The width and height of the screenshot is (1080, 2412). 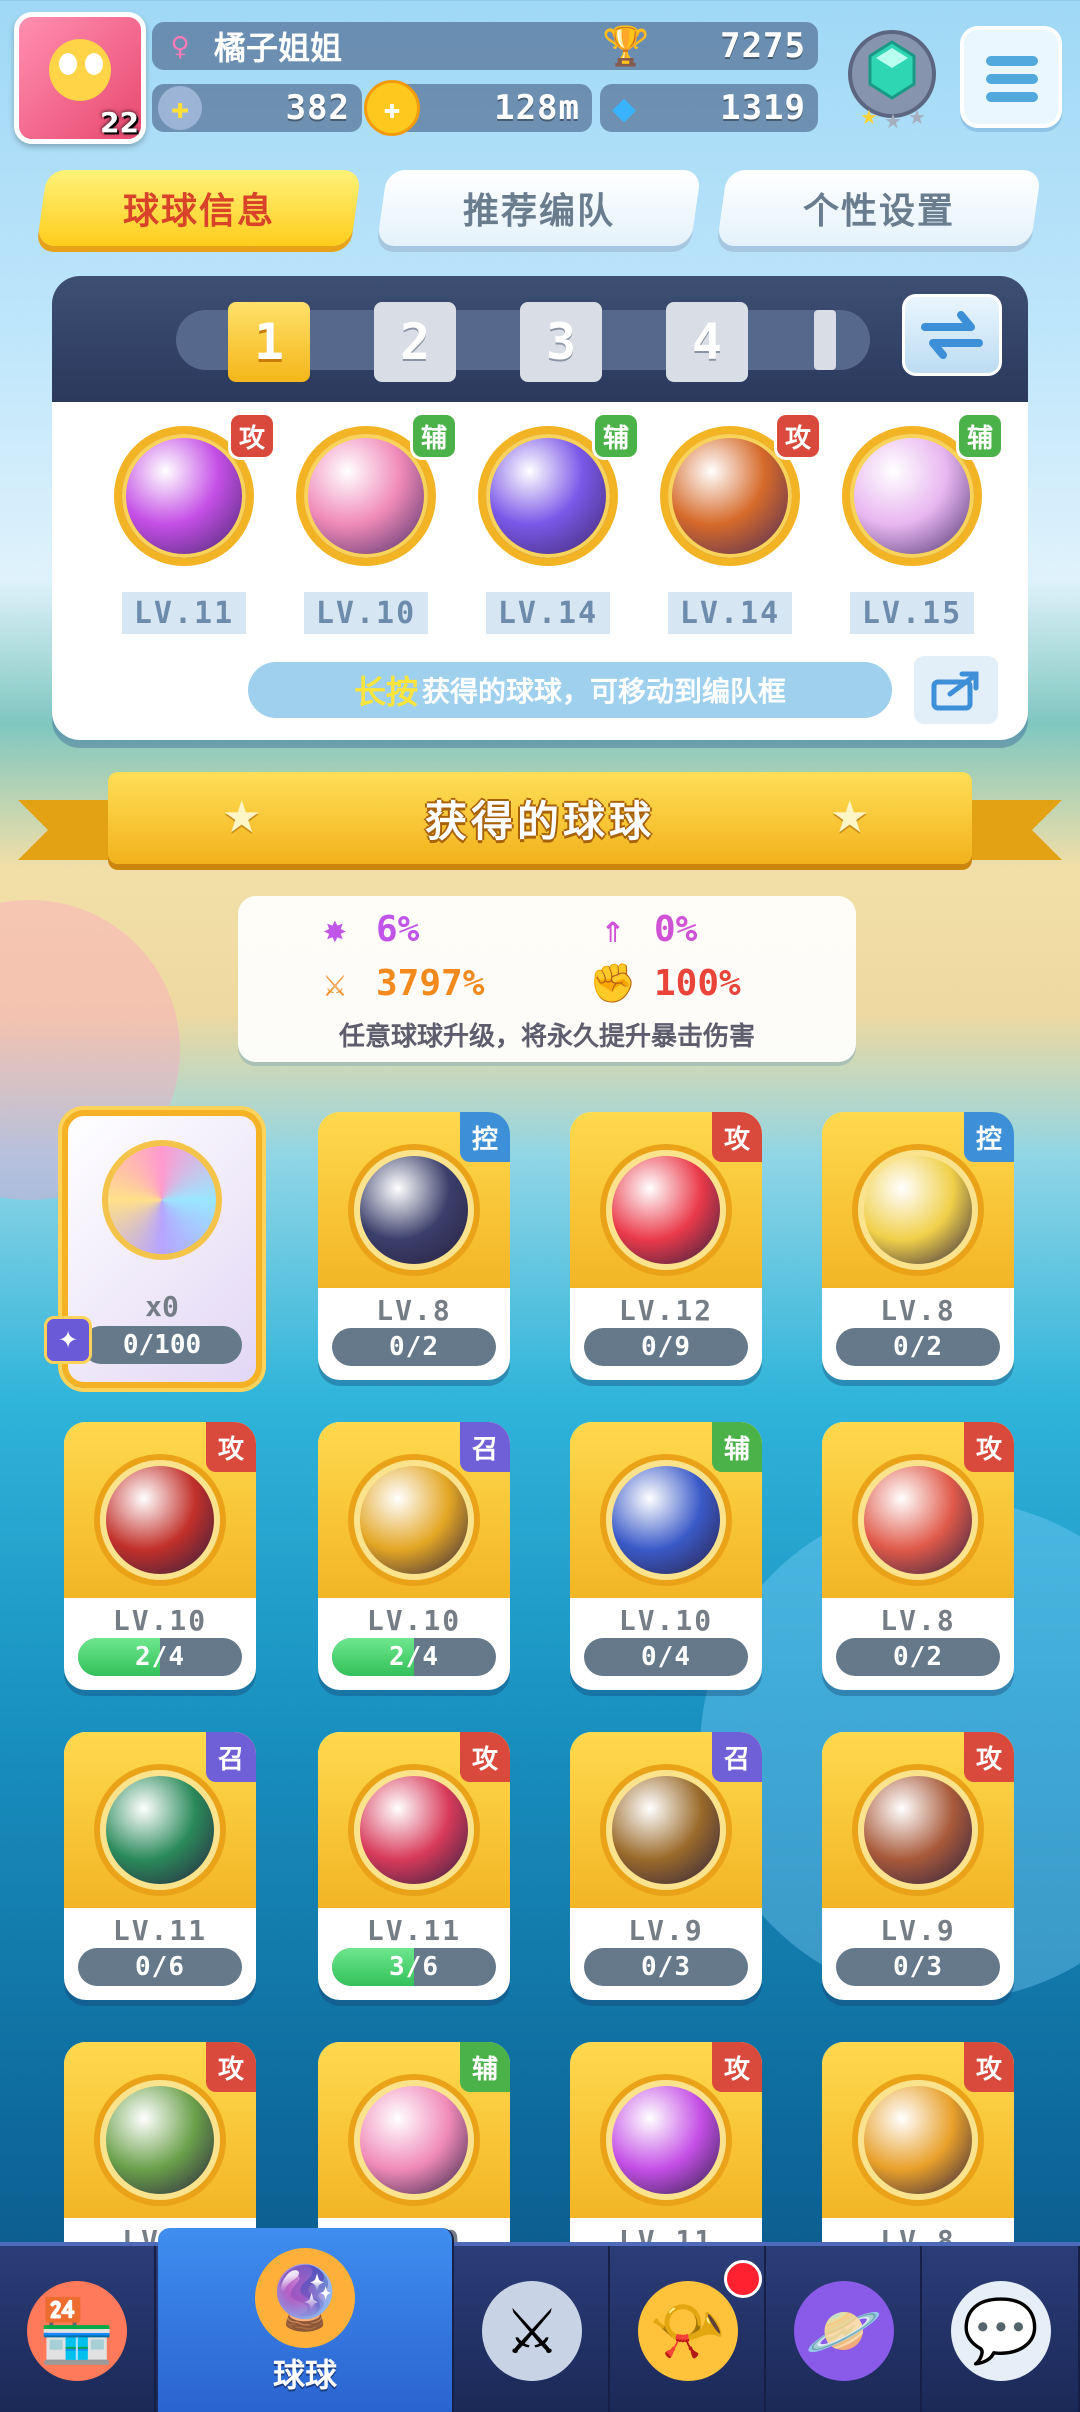 I want to click on stat-crit-damage: ⚔ 3797%, so click(x=398, y=983).